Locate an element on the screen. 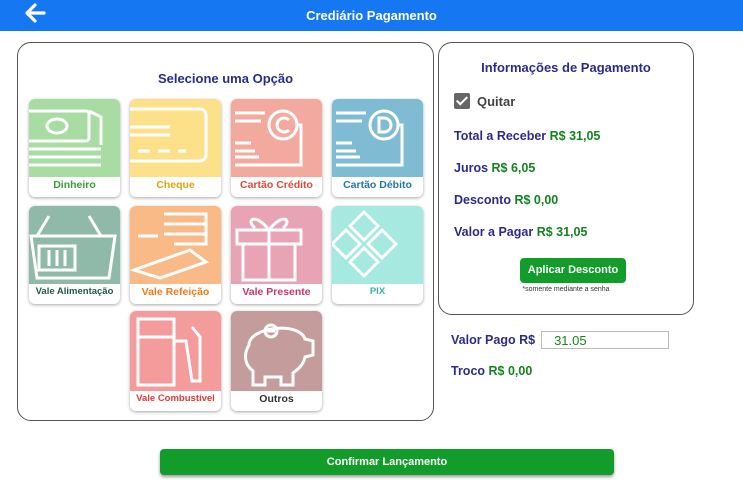  total-row: Total a Receber R$ 31,05 is located at coordinates (527, 136).